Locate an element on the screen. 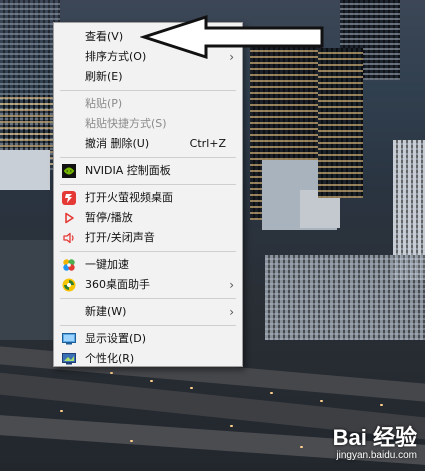  personalize-icon is located at coordinates (69, 359).